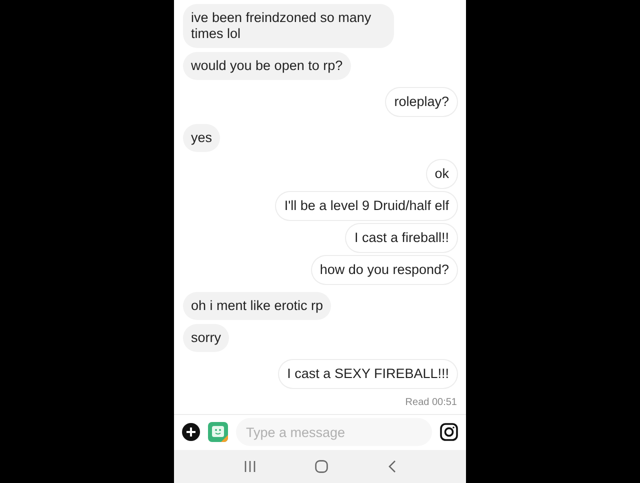 The image size is (640, 483). What do you see at coordinates (321, 466) in the screenshot?
I see `home-icon` at bounding box center [321, 466].